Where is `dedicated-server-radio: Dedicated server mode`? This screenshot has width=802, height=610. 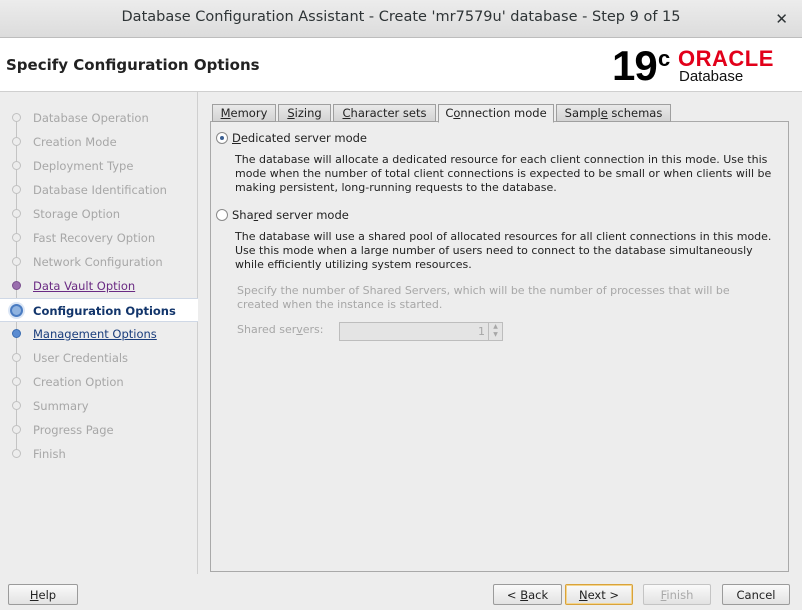
dedicated-server-radio: Dedicated server mode is located at coordinates (291, 138).